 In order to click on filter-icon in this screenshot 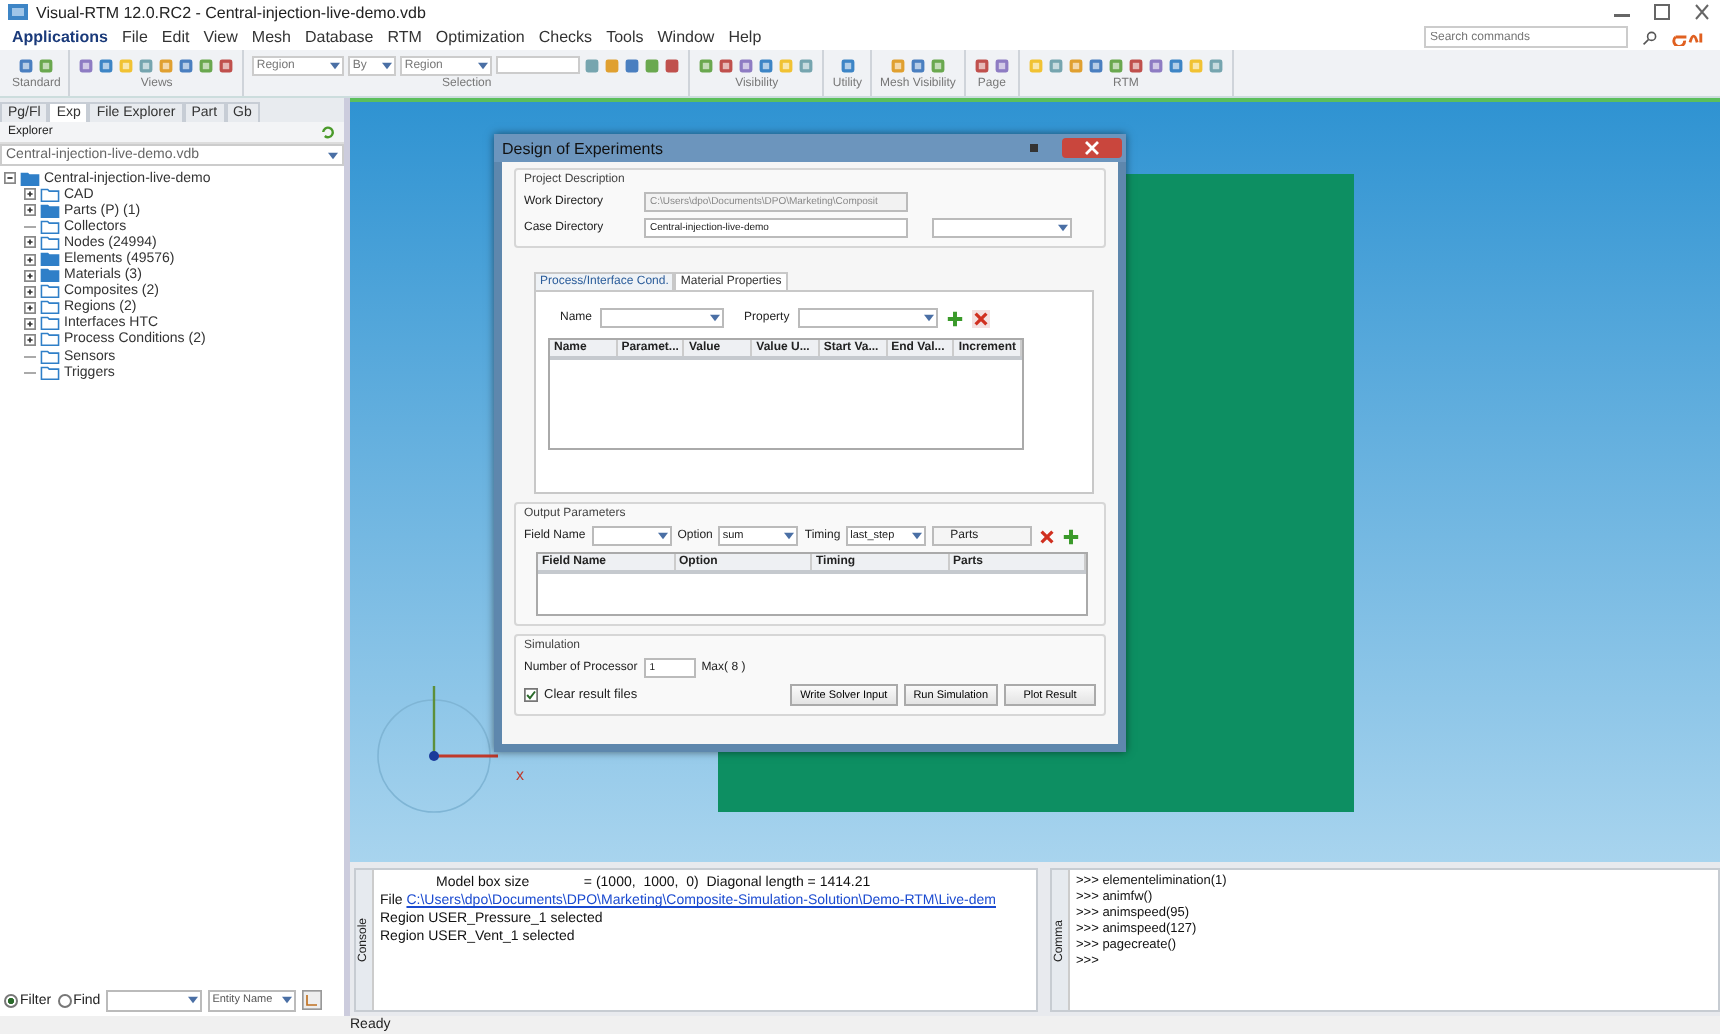, I will do `click(312, 1000)`.